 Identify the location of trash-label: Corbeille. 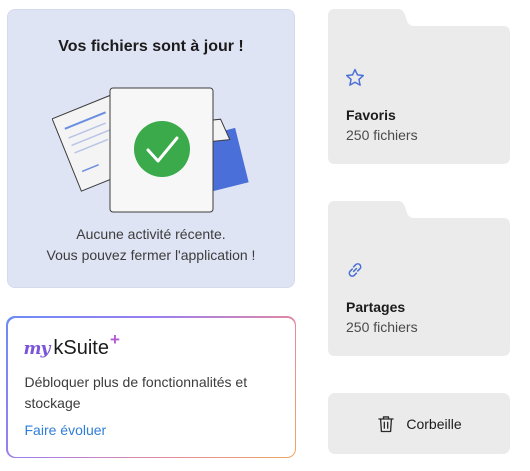
(434, 423).